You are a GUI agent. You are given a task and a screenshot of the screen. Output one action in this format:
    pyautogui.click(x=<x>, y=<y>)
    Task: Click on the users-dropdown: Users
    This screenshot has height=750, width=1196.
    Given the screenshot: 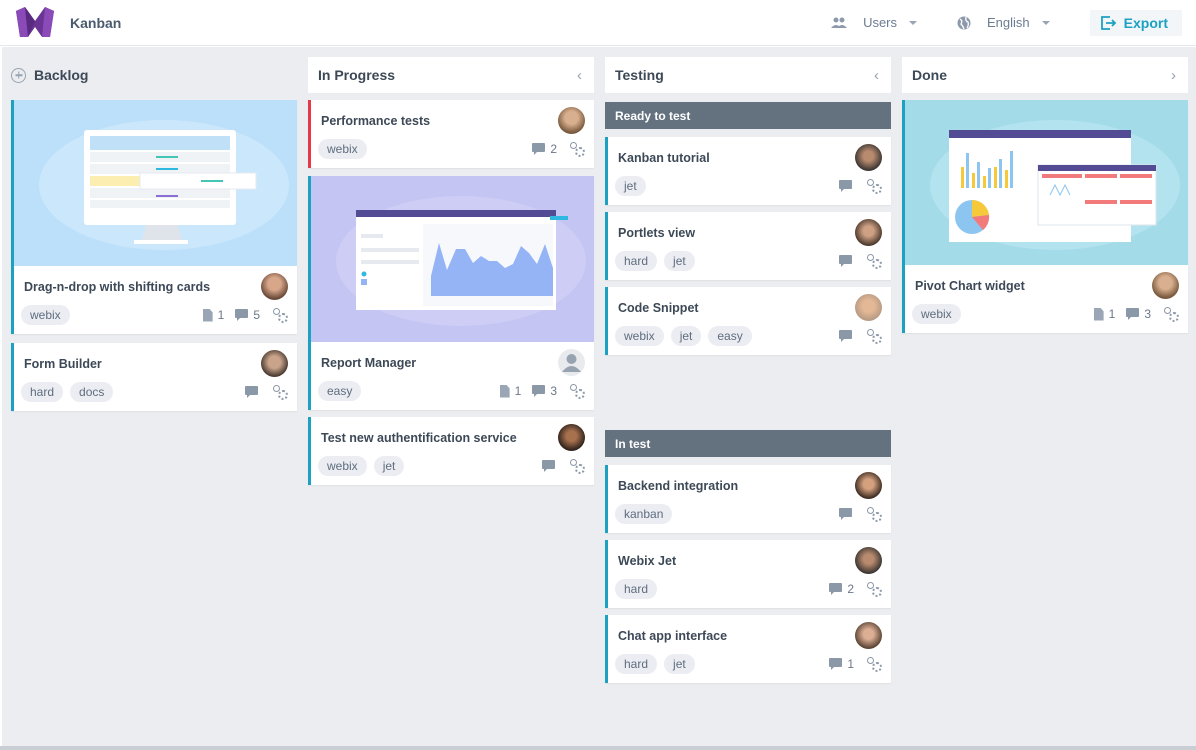 What is the action you would take?
    pyautogui.click(x=874, y=22)
    